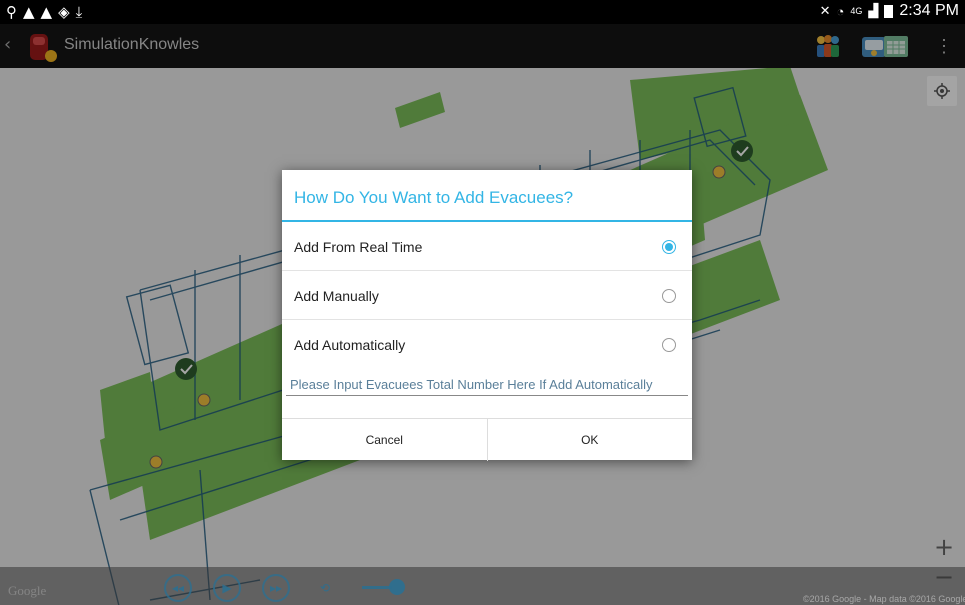  What do you see at coordinates (11, 12) in the screenshot?
I see `usb-icon: ⚲` at bounding box center [11, 12].